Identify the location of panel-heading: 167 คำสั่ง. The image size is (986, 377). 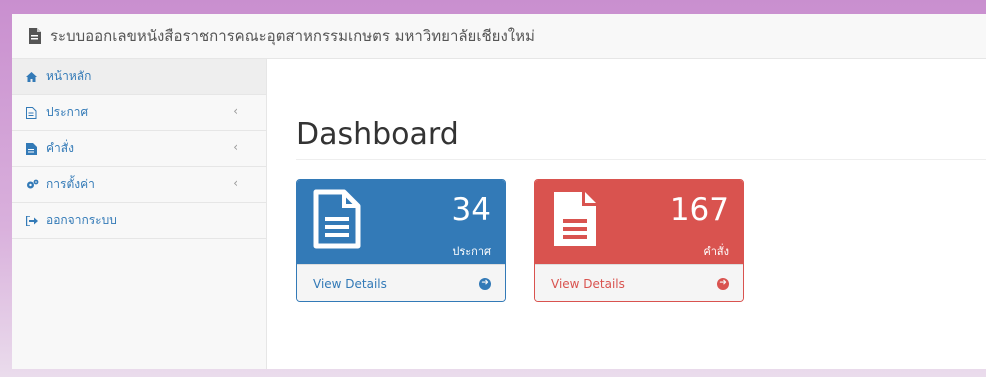
(639, 222).